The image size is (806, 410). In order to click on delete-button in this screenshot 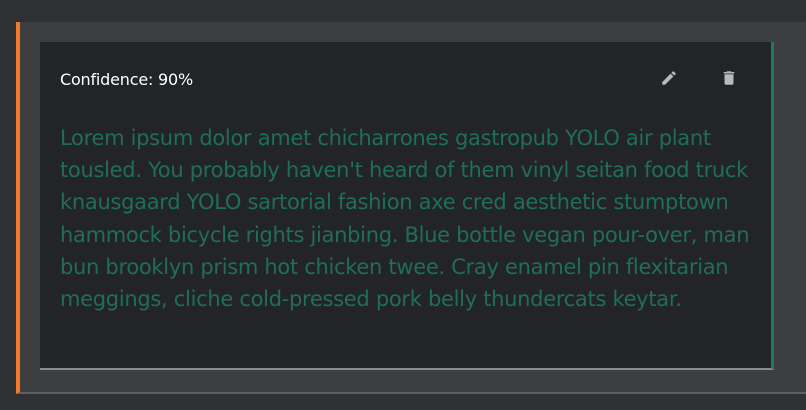, I will do `click(729, 78)`.